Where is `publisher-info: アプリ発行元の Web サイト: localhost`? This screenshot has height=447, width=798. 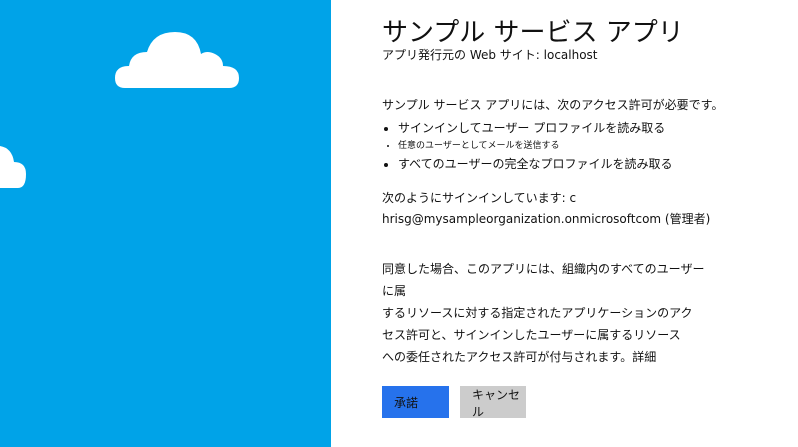 publisher-info: アプリ発行元の Web サイト: localhost is located at coordinates (490, 55).